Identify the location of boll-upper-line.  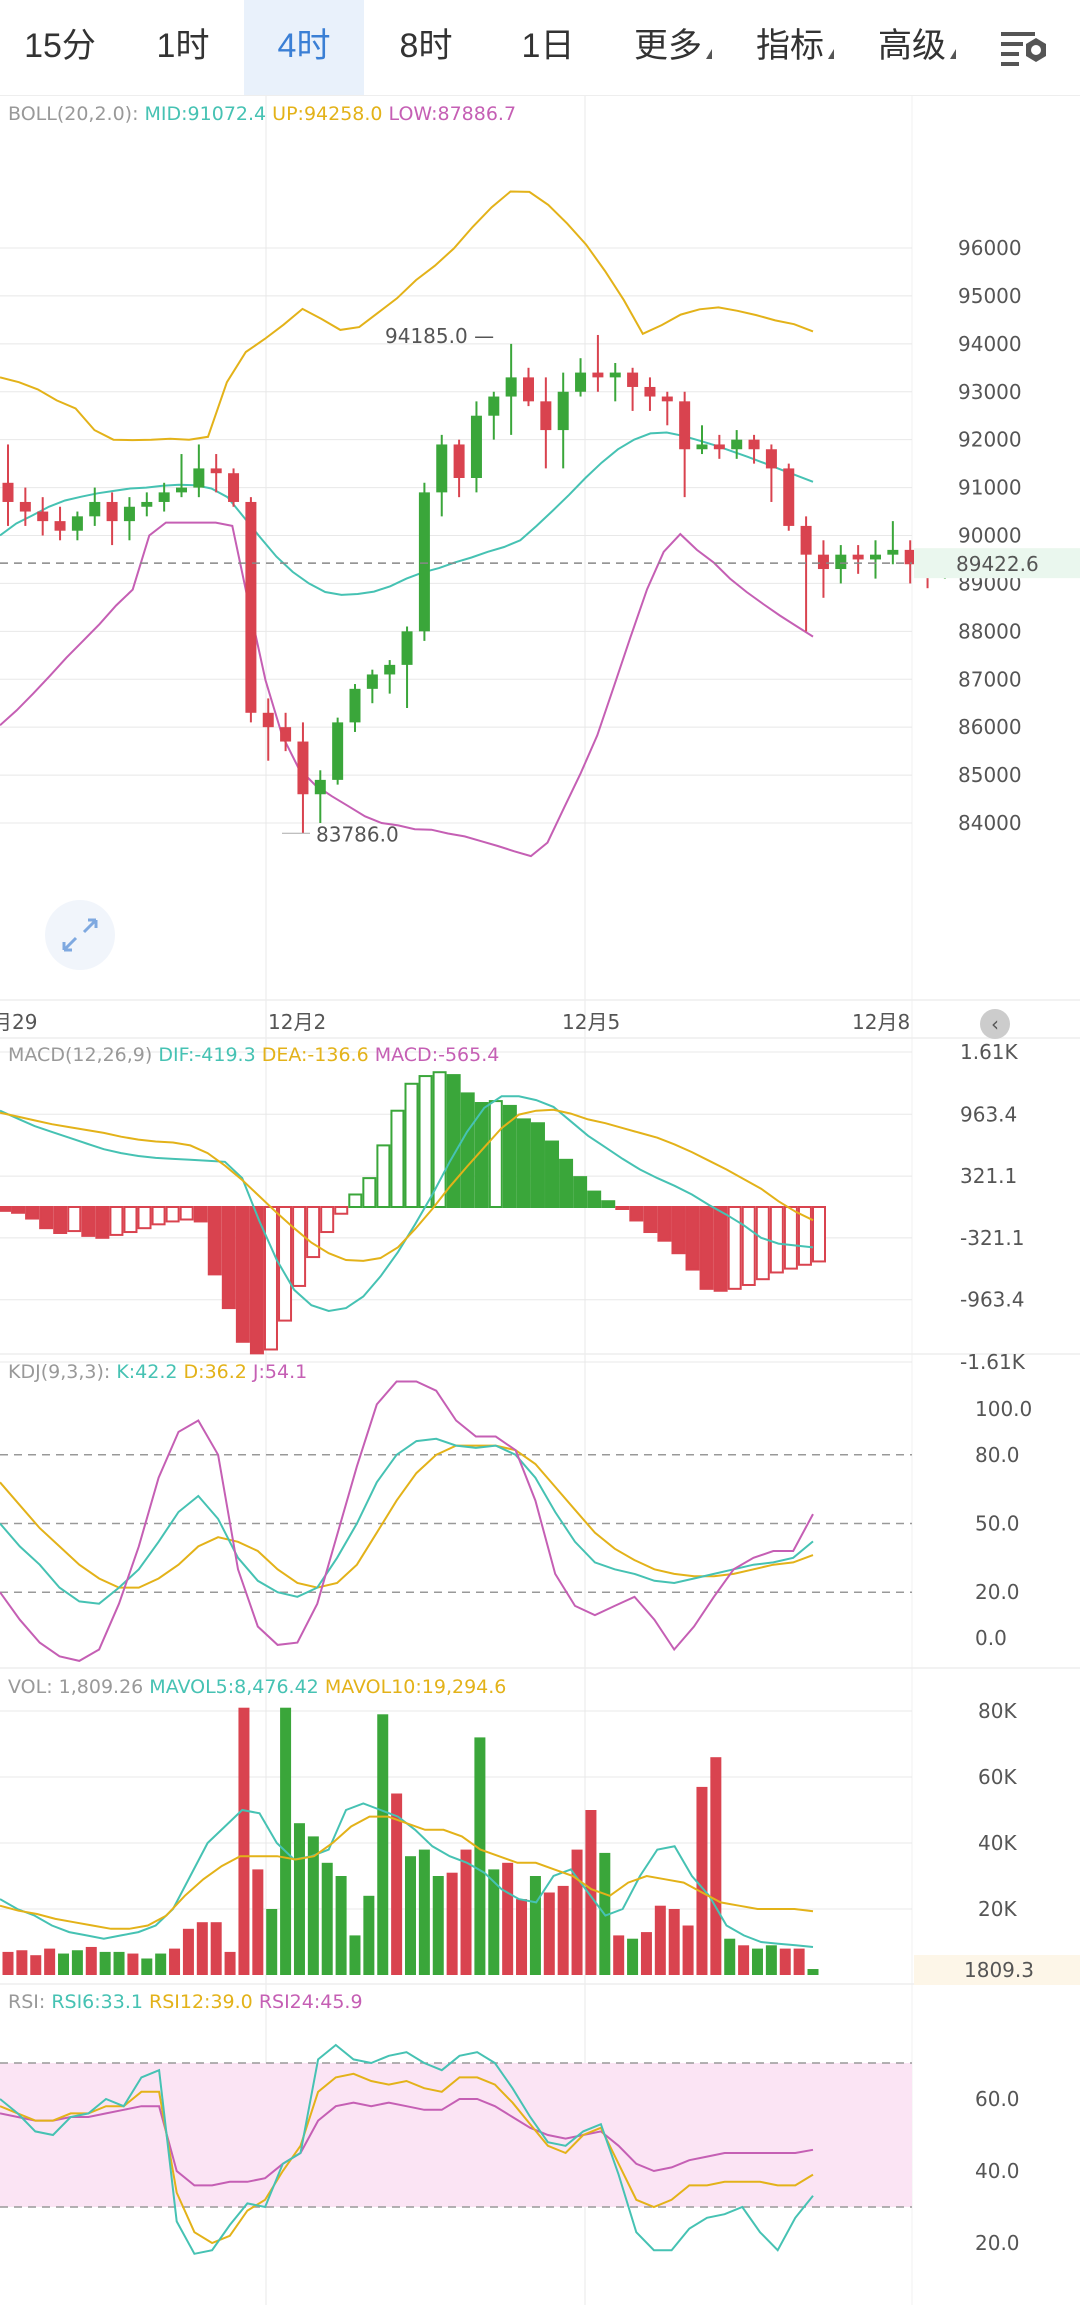
(407, 316).